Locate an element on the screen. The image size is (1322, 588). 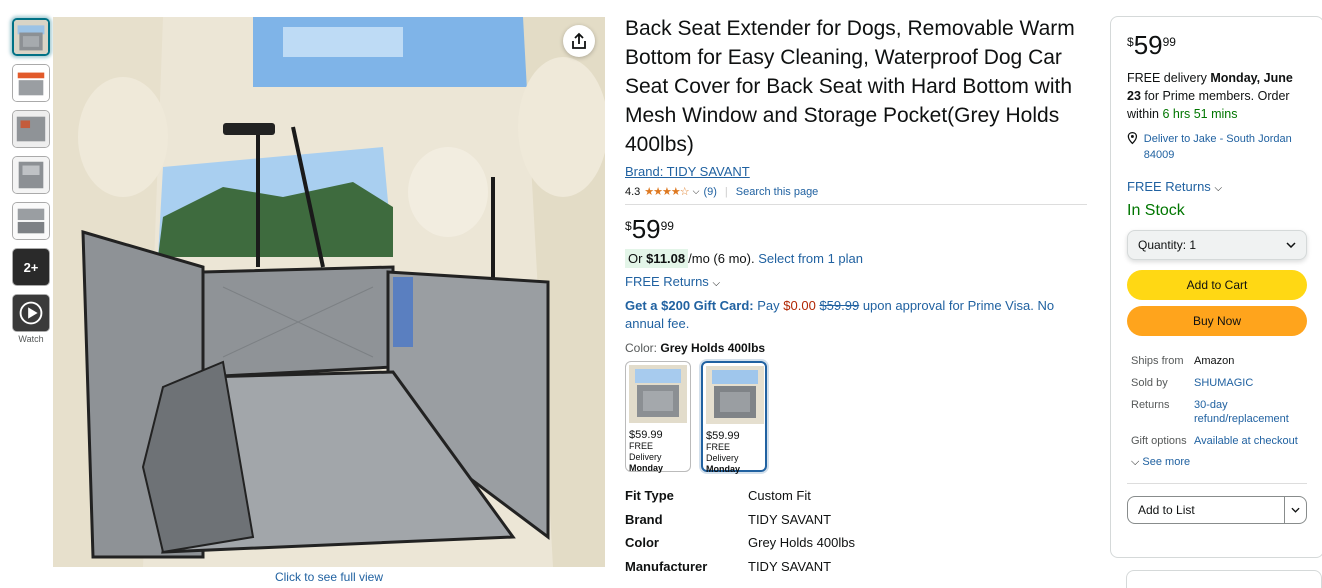
color-label-key: Color: is located at coordinates (641, 348).